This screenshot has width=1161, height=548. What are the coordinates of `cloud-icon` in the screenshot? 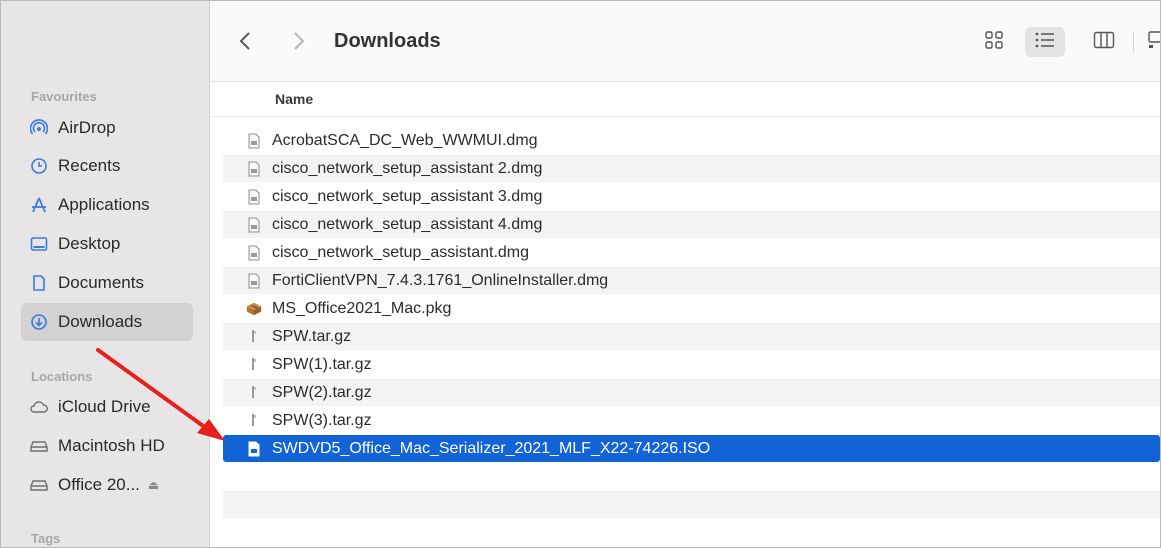 It's located at (39, 407).